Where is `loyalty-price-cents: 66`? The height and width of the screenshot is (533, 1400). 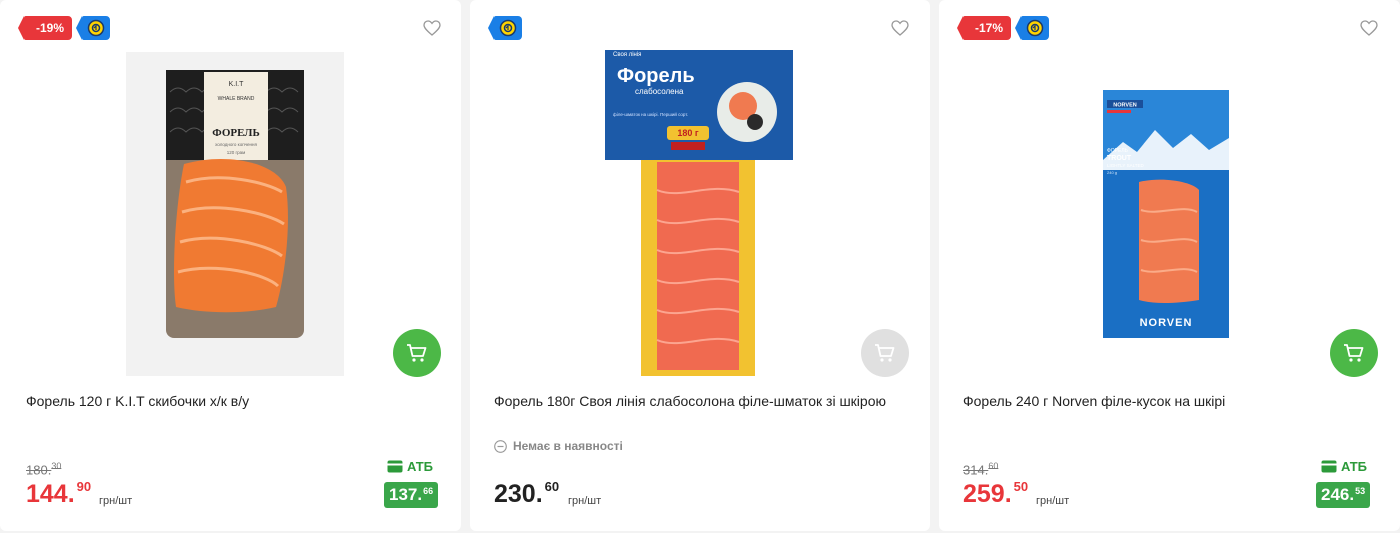
loyalty-price-cents: 66 is located at coordinates (428, 491).